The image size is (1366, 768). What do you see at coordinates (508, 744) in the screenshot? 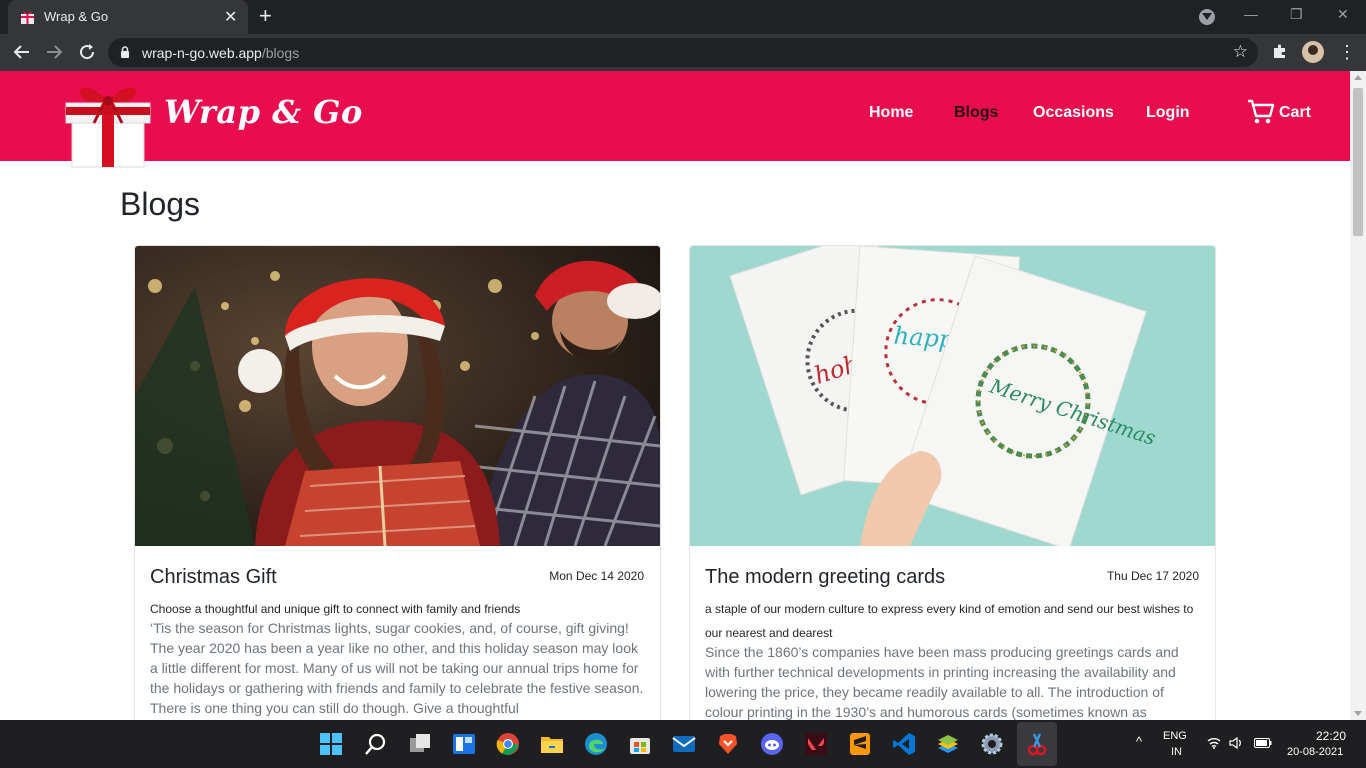
I see `chrome-icon` at bounding box center [508, 744].